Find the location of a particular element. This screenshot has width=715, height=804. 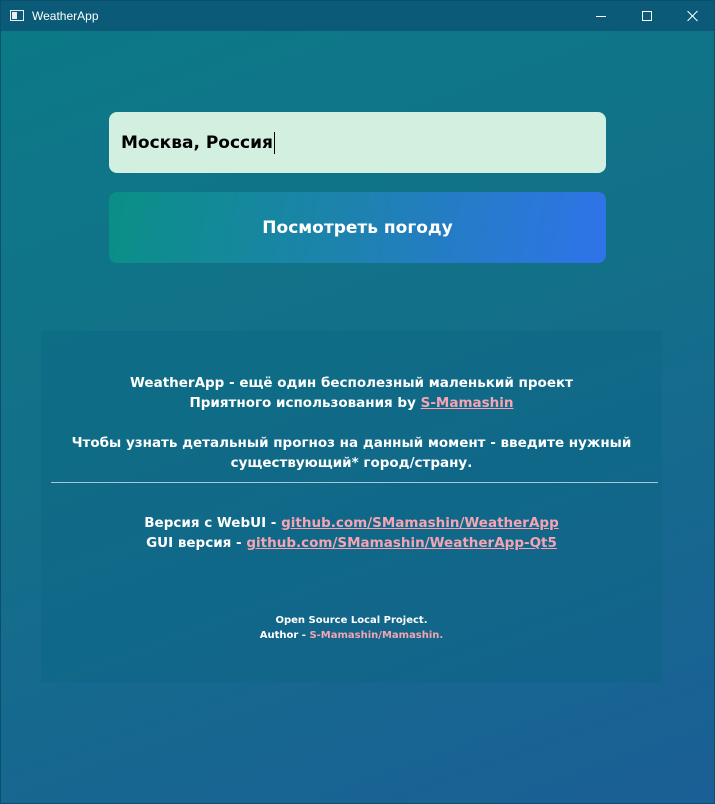

text-caret is located at coordinates (274, 142).